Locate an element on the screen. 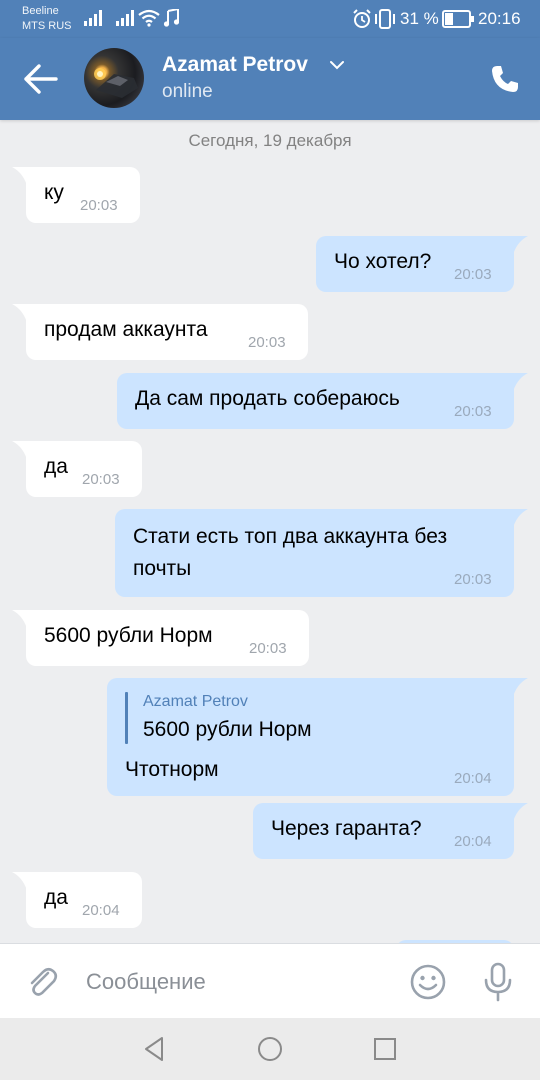 This screenshot has width=540, height=1080. quote-author: Azamat Petrov is located at coordinates (195, 702).